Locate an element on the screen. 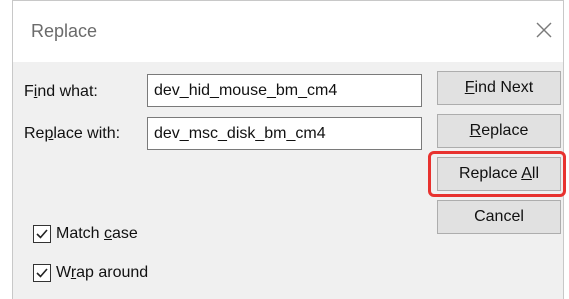  match-case-checkbox is located at coordinates (42, 234).